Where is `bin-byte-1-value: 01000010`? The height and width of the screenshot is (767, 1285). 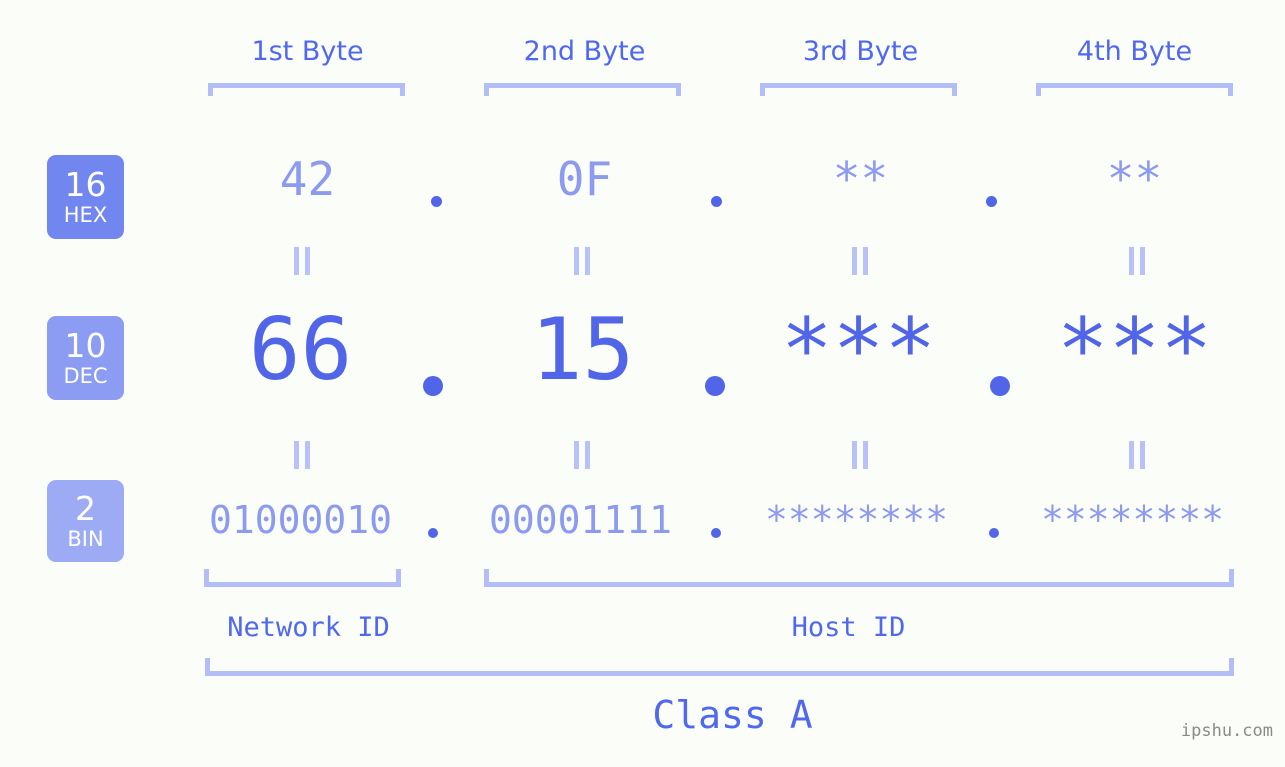 bin-byte-1-value: 01000010 is located at coordinates (300, 520).